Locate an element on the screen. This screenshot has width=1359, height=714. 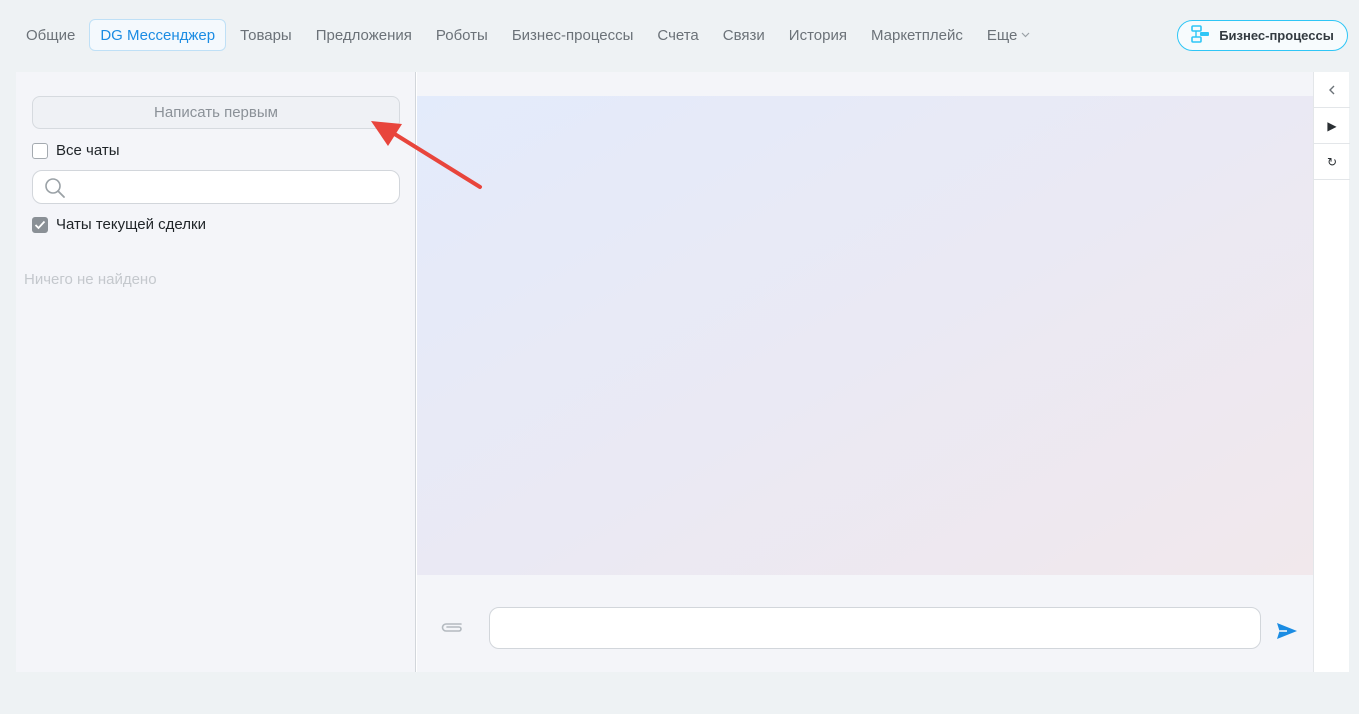
current-deal-chats-label: Чаты текущей сделки is located at coordinates (131, 224).